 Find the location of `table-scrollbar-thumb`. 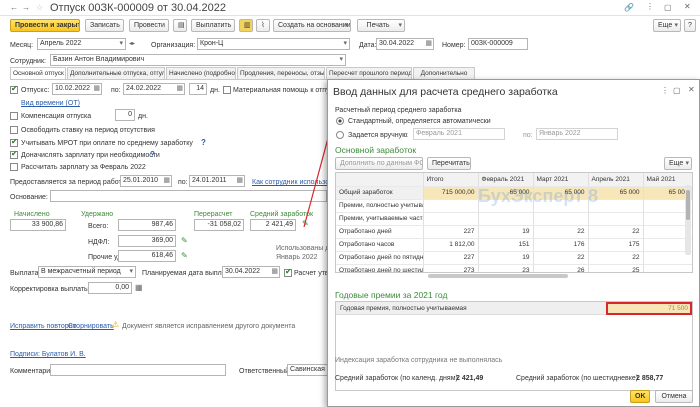

table-scrollbar-thumb is located at coordinates (688, 205).